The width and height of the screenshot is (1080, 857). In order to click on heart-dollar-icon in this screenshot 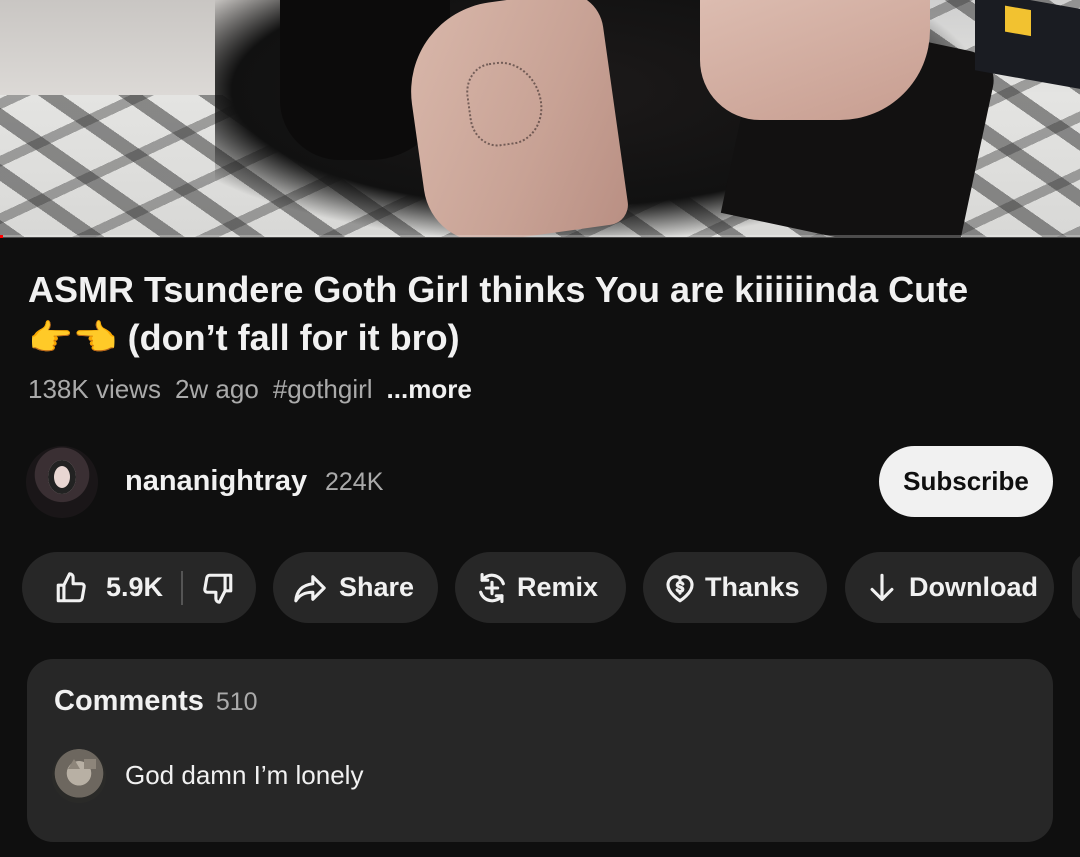, I will do `click(680, 588)`.